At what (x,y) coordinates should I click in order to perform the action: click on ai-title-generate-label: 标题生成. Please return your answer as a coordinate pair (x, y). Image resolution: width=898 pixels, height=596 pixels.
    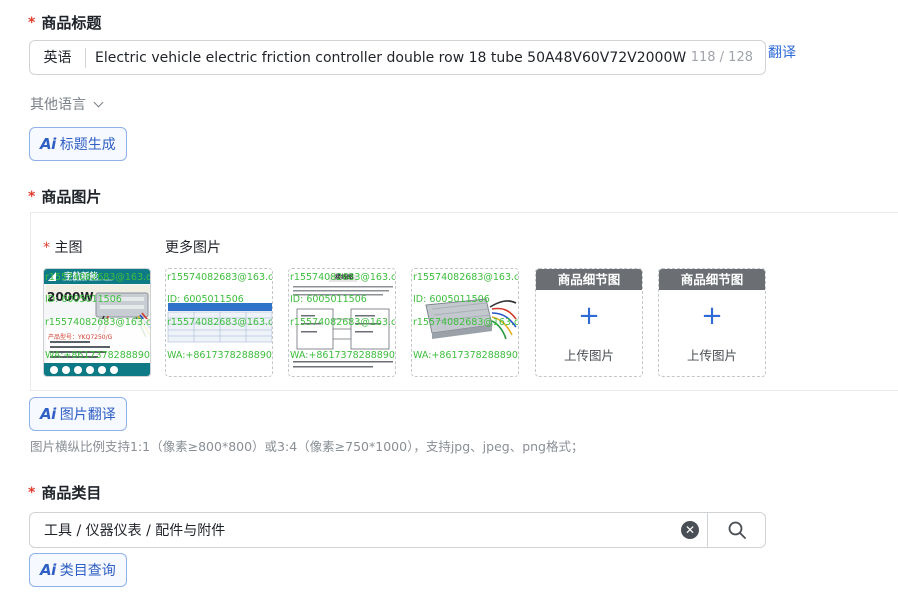
    Looking at the image, I should click on (87, 145).